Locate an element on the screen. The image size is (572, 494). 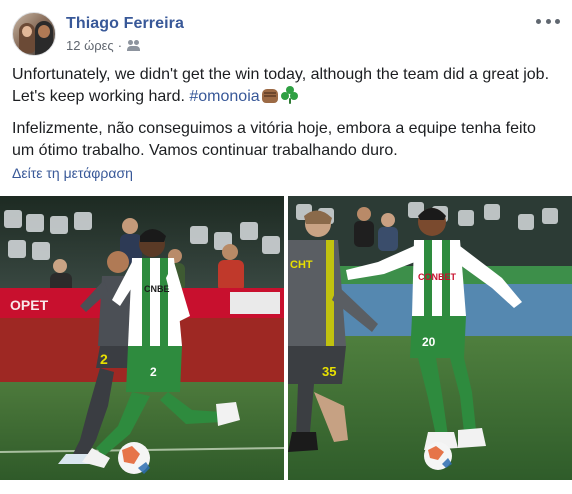
shamrock-emoji-icon is located at coordinates (289, 95).